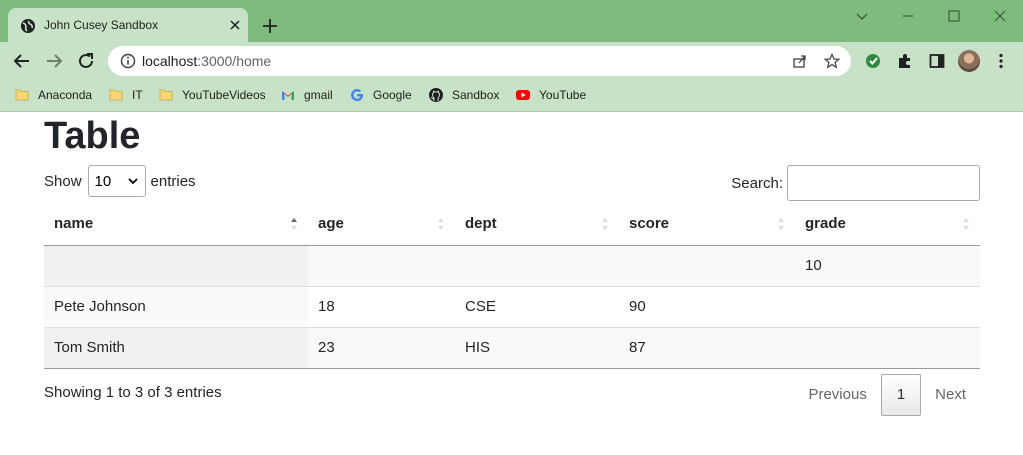  I want to click on entries-length-control: Show 10 entries, so click(120, 181).